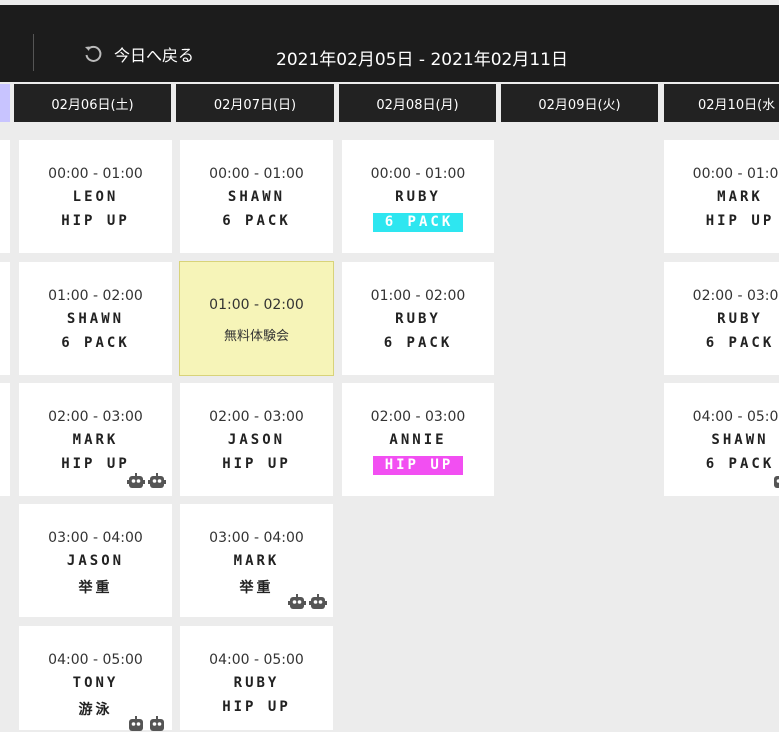  Describe the element at coordinates (256, 336) in the screenshot. I see `trial-label: 無料体験会` at that location.